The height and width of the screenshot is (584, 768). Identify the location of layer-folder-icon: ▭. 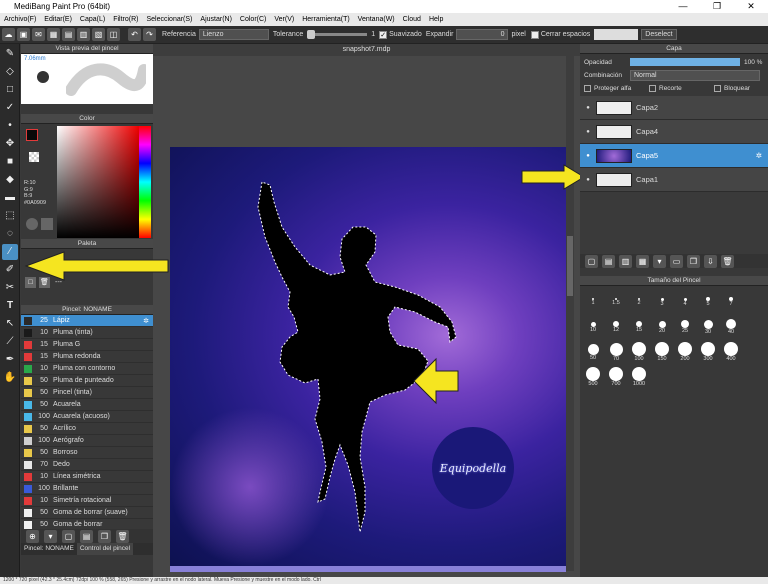
(676, 261).